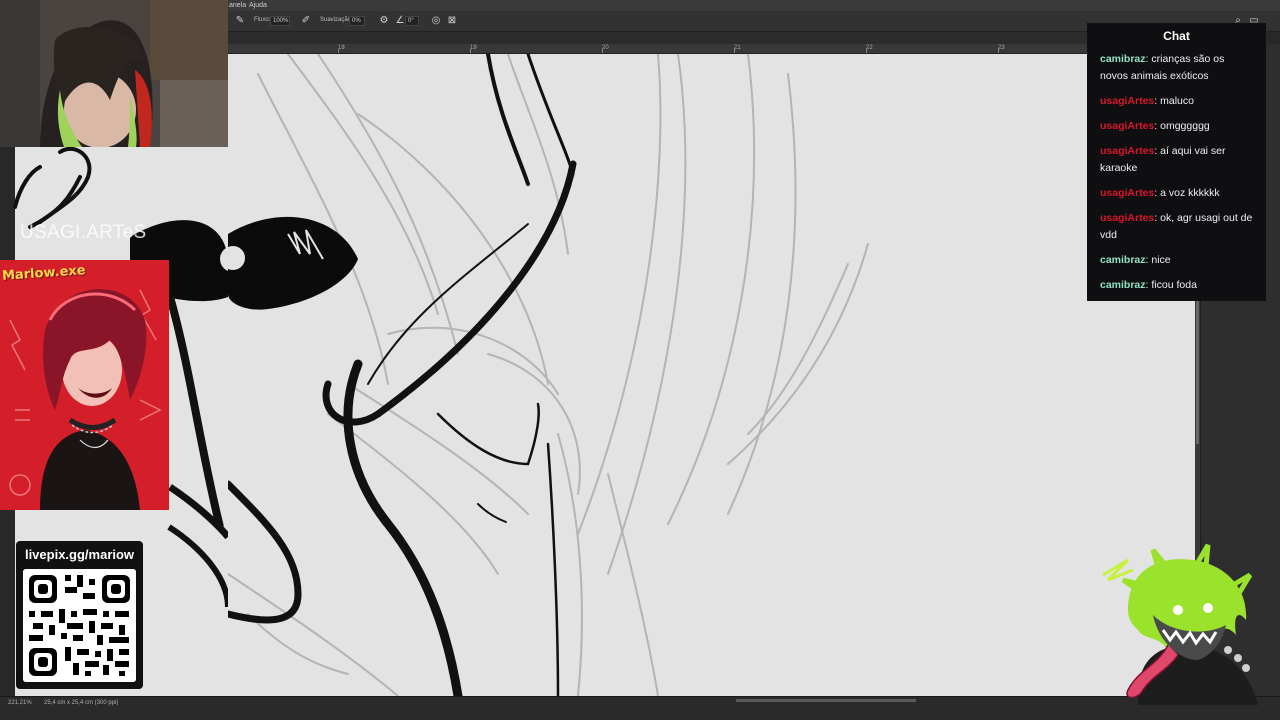 Image resolution: width=1280 pixels, height=720 pixels. I want to click on chat-message: usagiArtes: omgggggg, so click(1155, 126).